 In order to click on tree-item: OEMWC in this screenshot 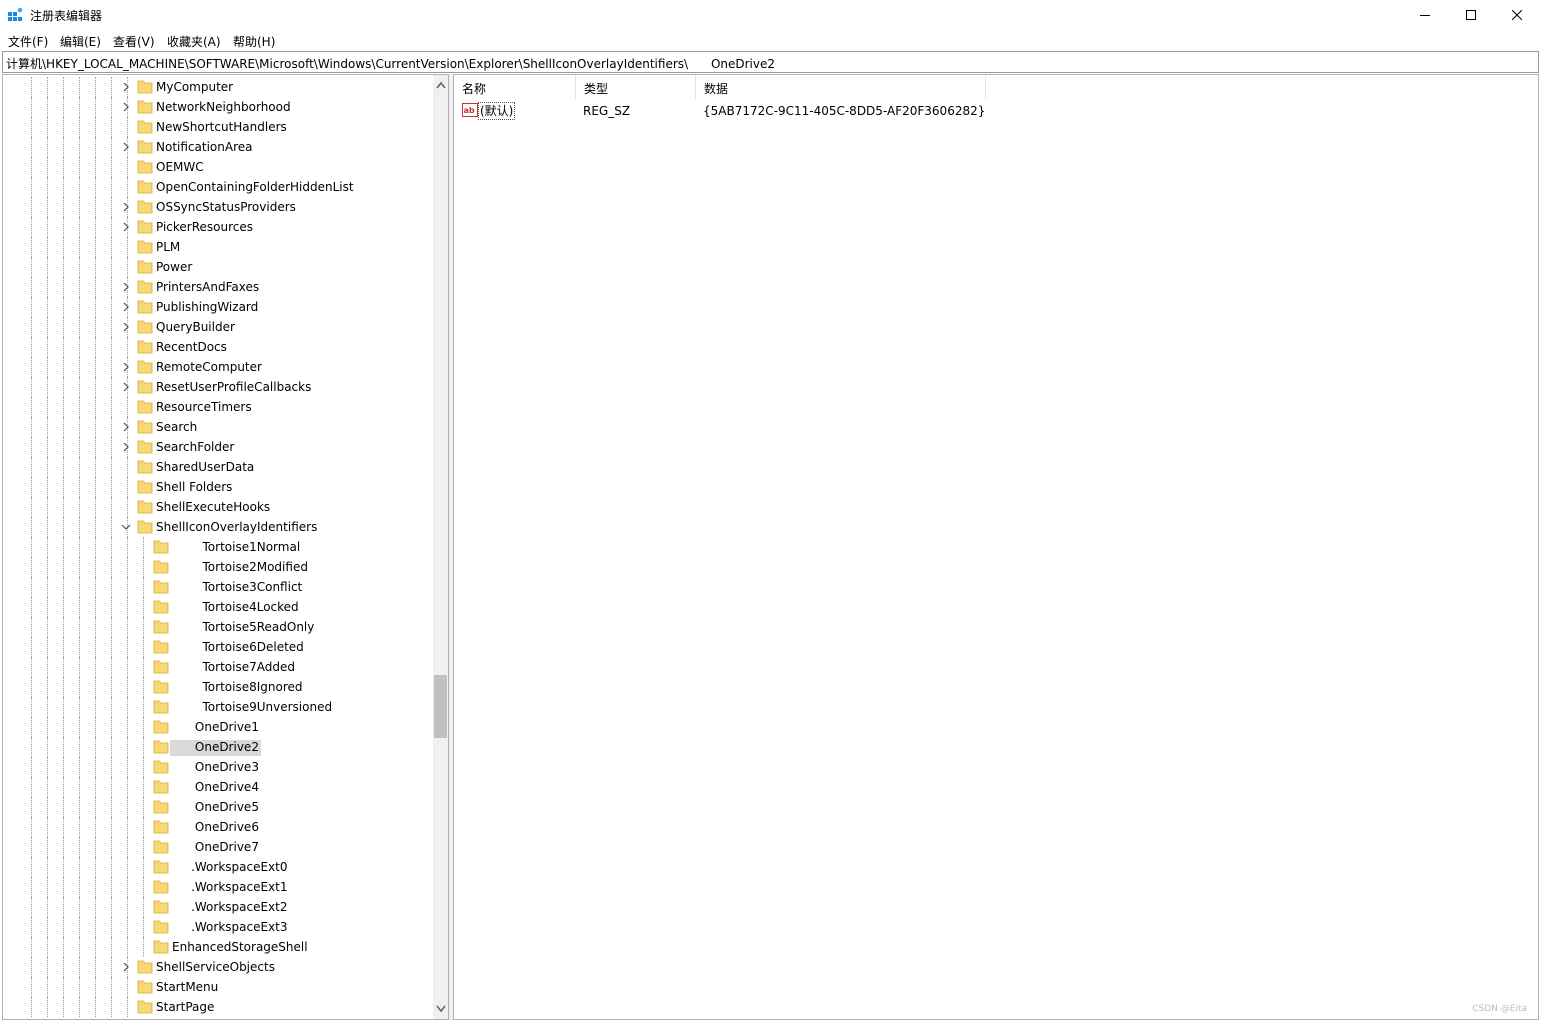, I will do `click(218, 167)`.